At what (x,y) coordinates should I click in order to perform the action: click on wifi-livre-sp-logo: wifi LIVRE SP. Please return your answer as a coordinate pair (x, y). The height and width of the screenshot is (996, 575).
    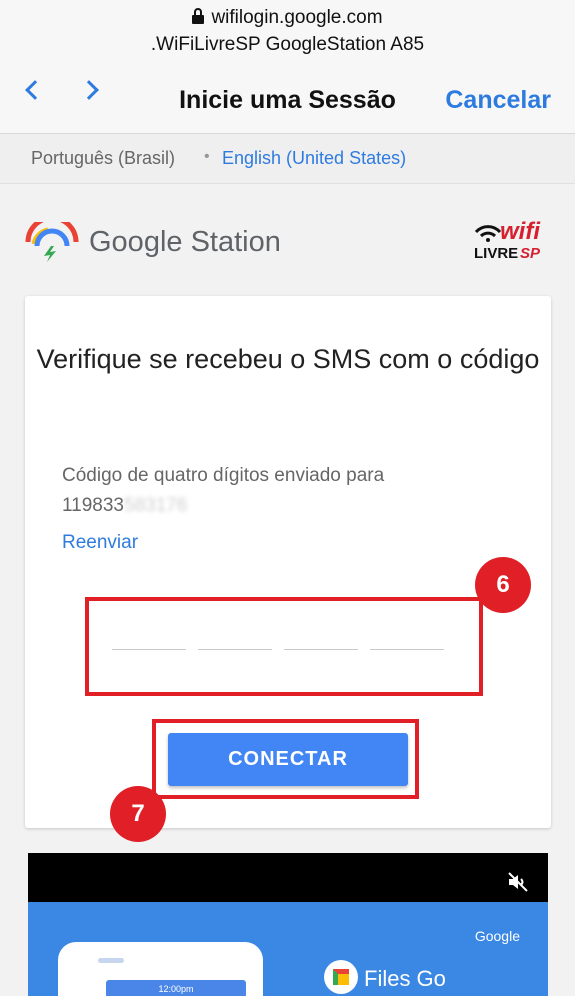
    Looking at the image, I should click on (512, 241).